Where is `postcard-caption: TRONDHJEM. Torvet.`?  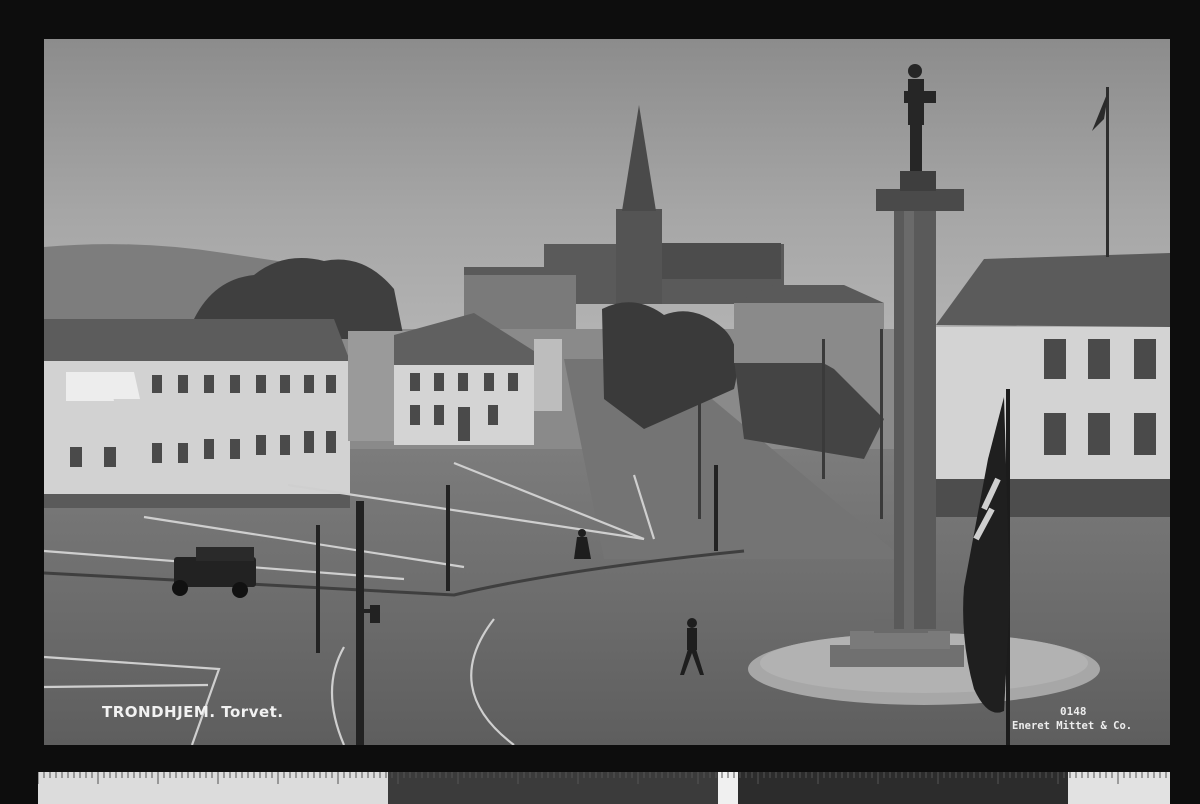 postcard-caption: TRONDHJEM. Torvet. is located at coordinates (193, 712).